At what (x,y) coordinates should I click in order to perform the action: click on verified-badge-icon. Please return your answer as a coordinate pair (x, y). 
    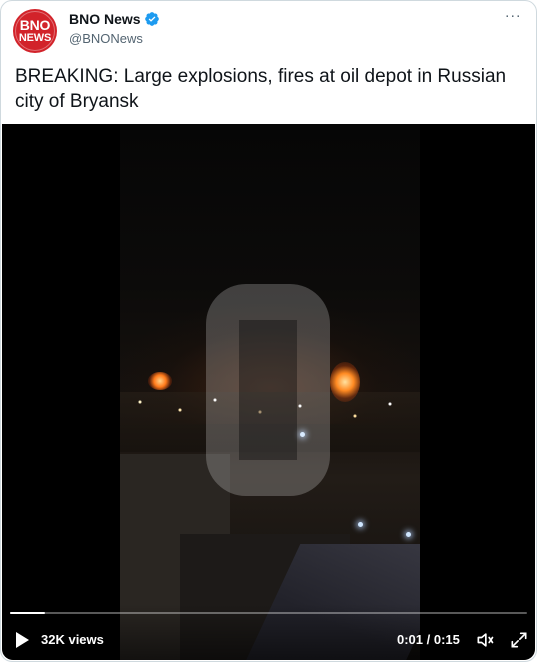
    Looking at the image, I should click on (152, 19).